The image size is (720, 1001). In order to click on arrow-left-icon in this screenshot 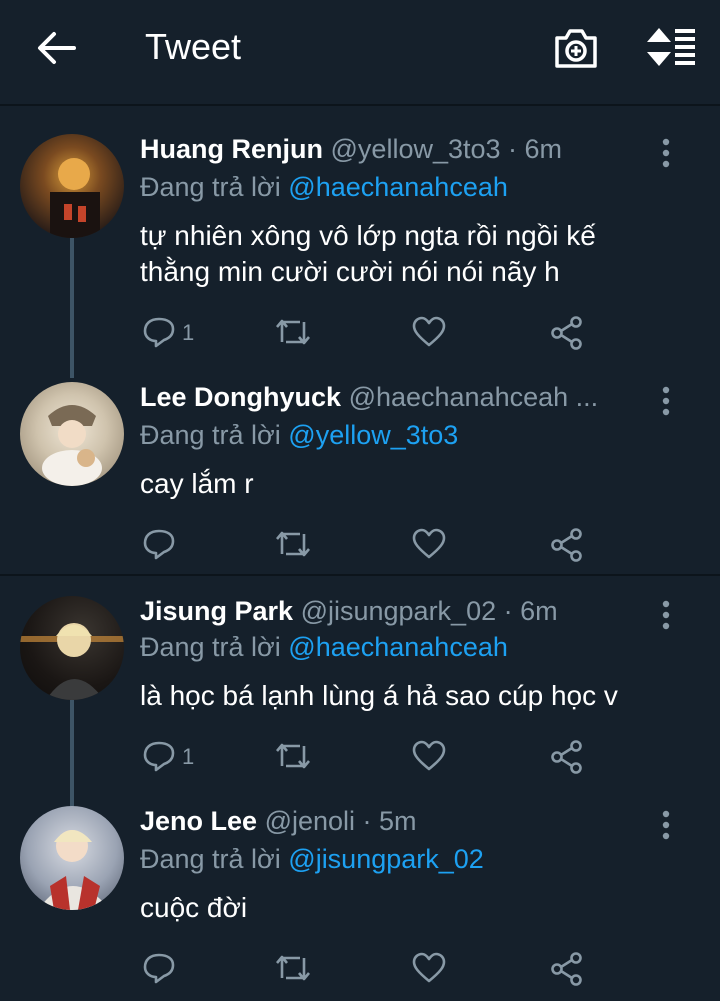, I will do `click(56, 48)`.